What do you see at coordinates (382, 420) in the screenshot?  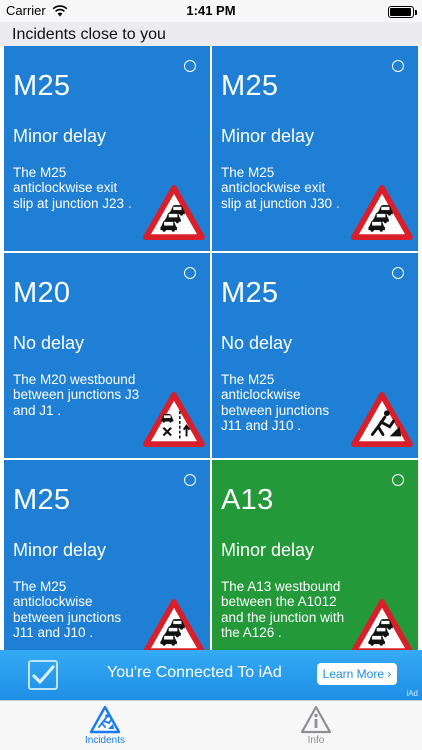 I see `roadworks-sign-icon` at bounding box center [382, 420].